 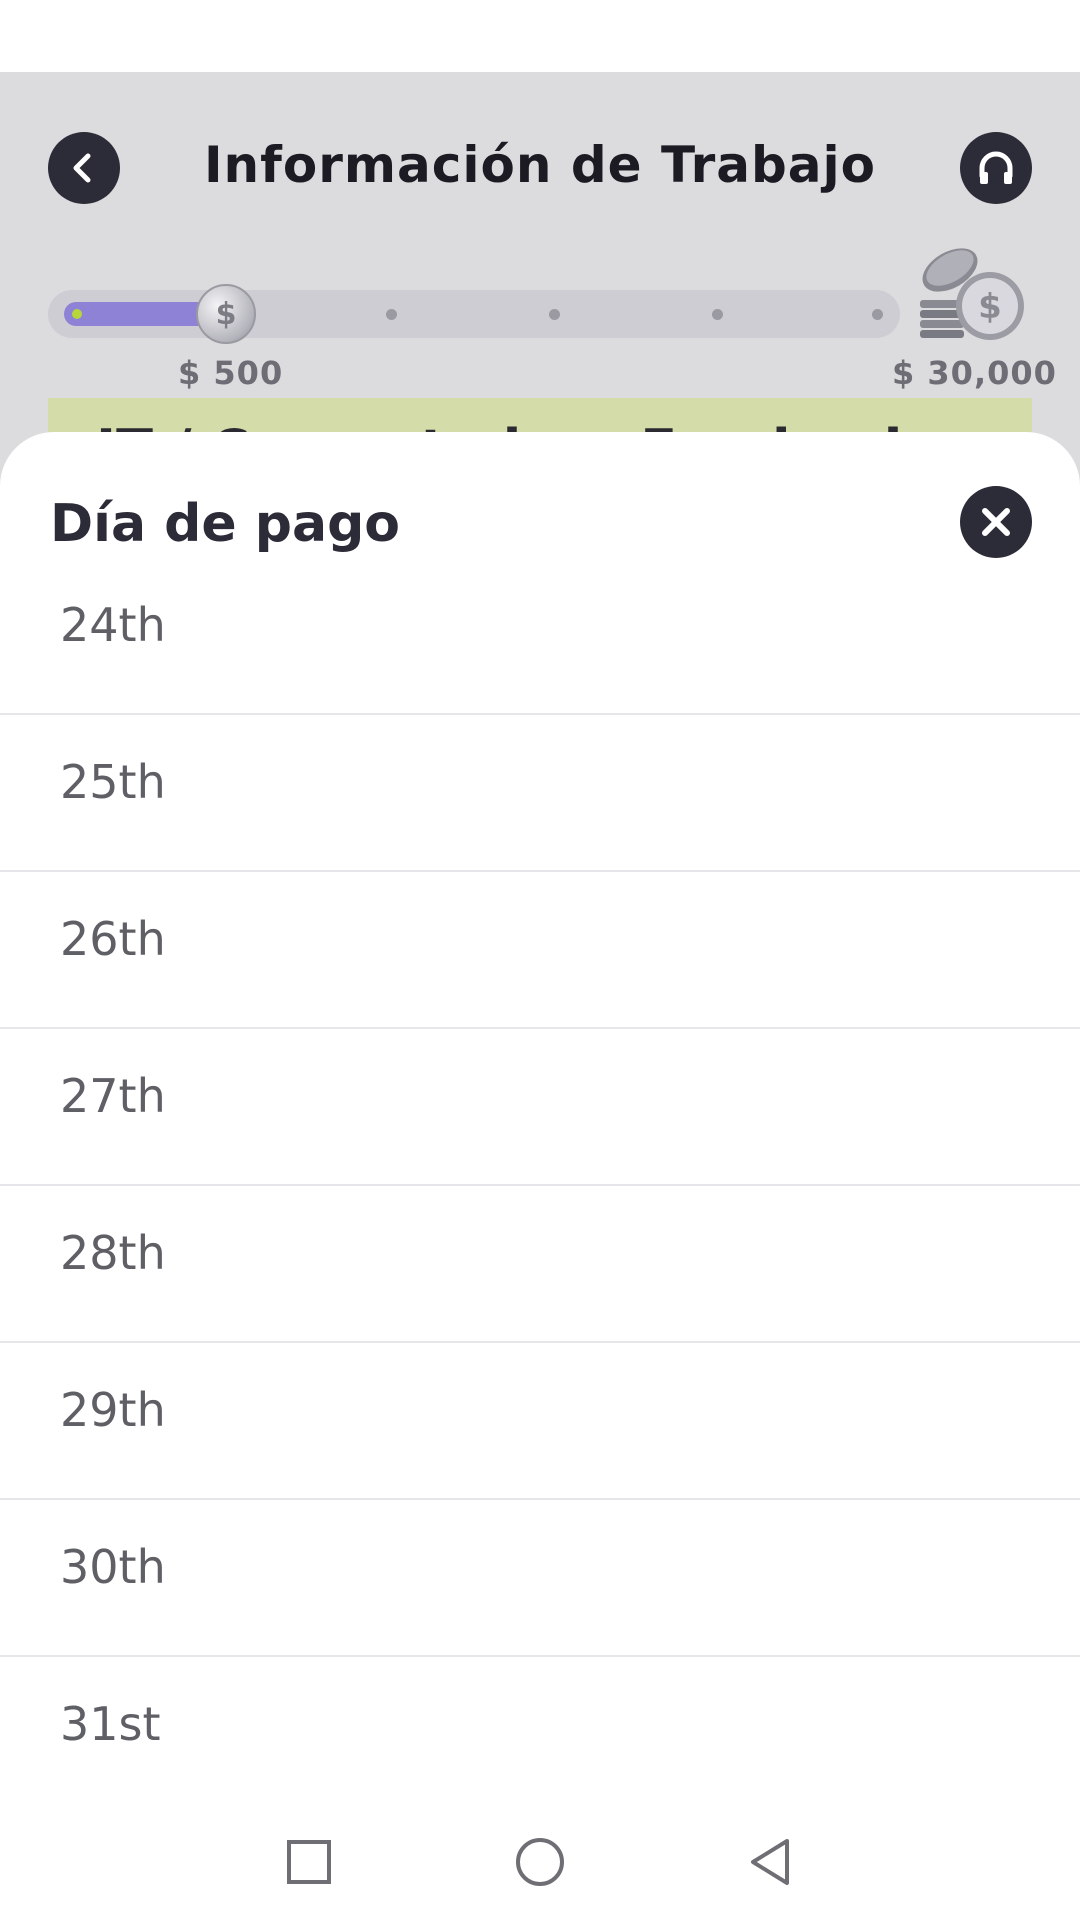 I want to click on coins-stack-icon: $, so click(x=972, y=294).